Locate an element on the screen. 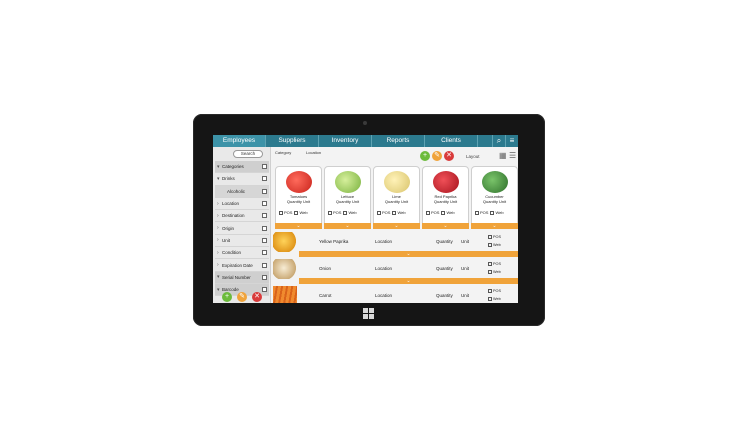  delete-button: ✕ is located at coordinates (449, 156).